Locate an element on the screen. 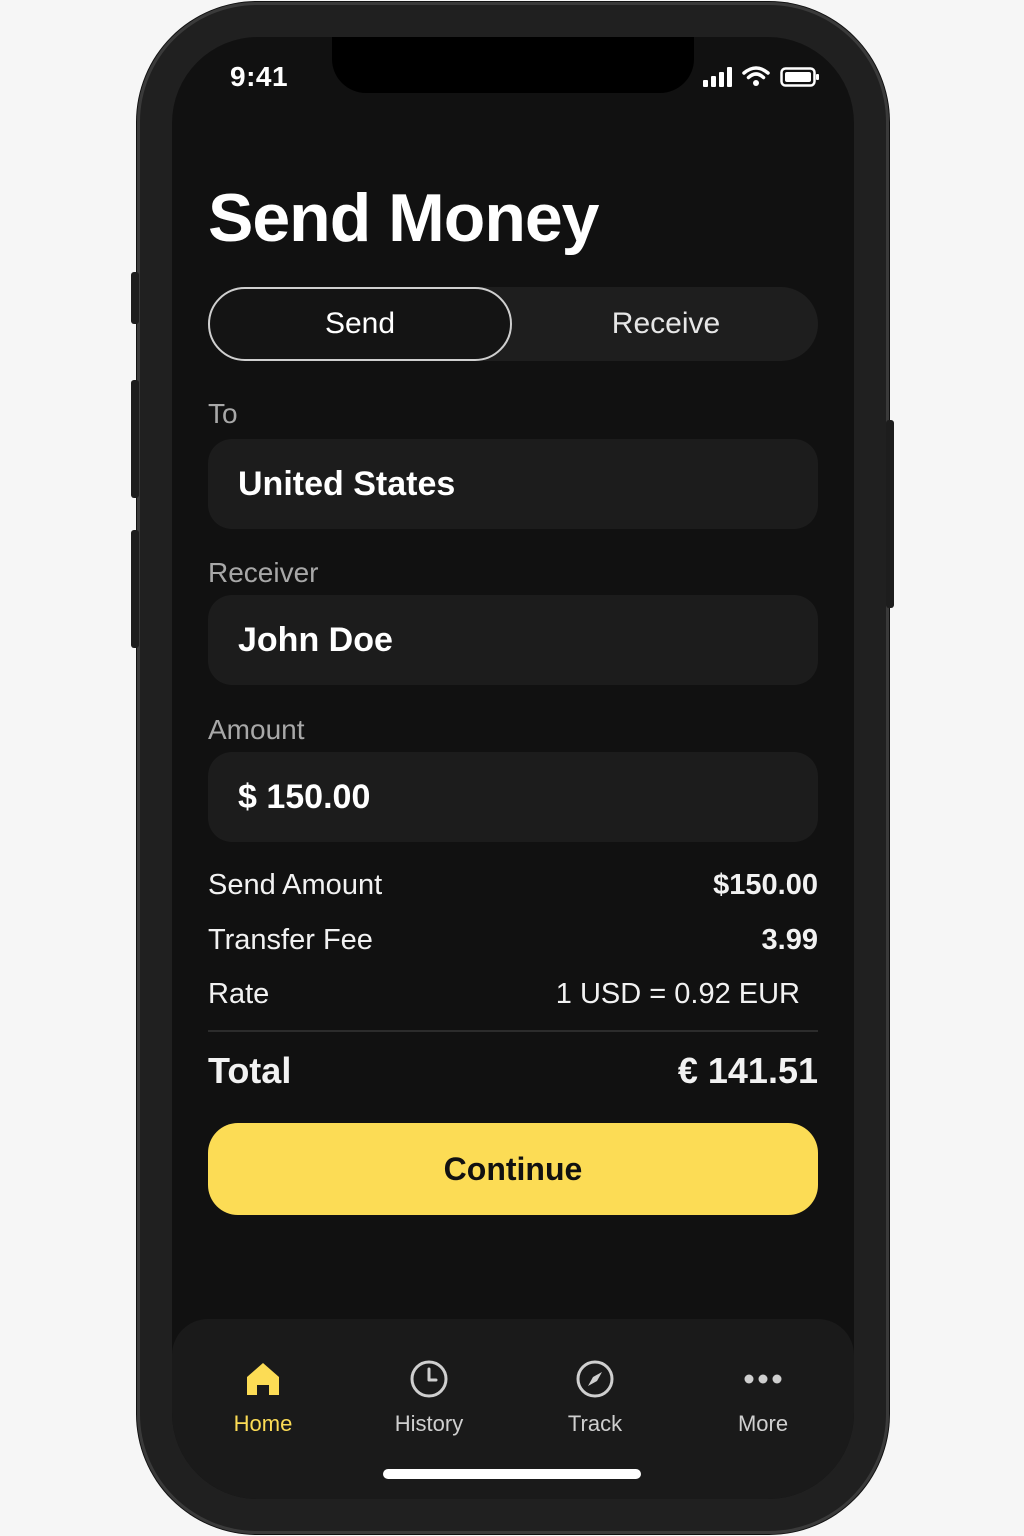 The width and height of the screenshot is (1024, 1536). receiver-value: John Doe is located at coordinates (315, 639).